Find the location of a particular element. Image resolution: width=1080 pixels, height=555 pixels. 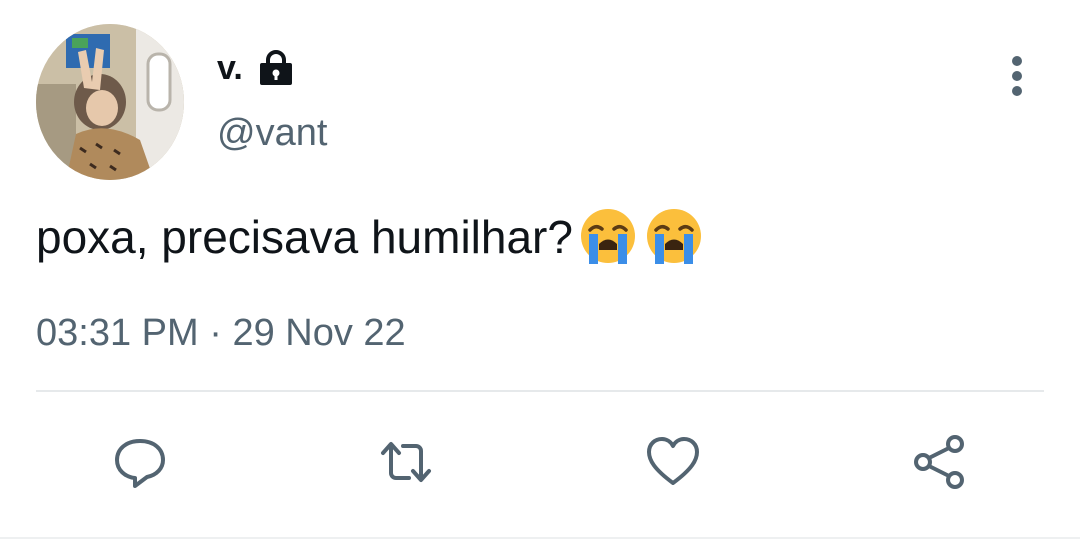

reply-icon is located at coordinates (140, 463).